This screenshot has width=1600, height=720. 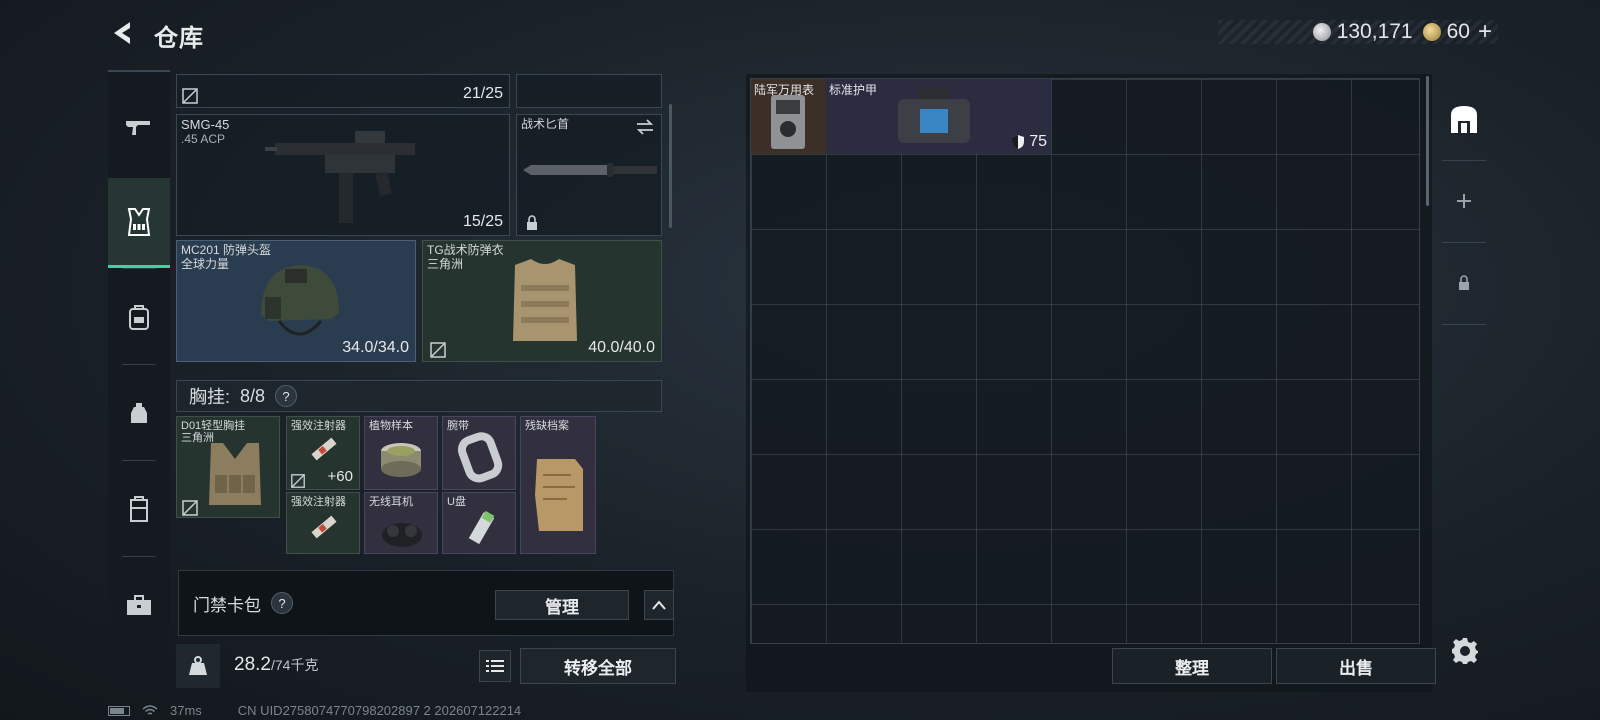 I want to click on sort-button: 整理, so click(x=1192, y=666).